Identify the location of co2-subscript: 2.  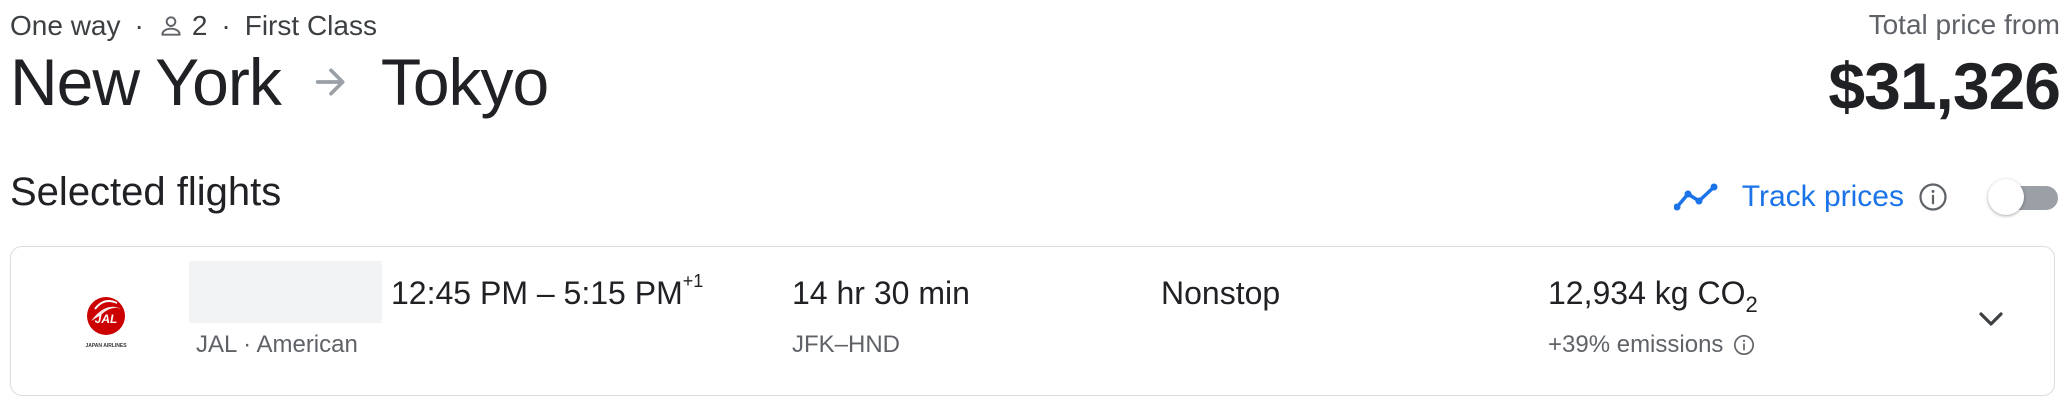
(1751, 304).